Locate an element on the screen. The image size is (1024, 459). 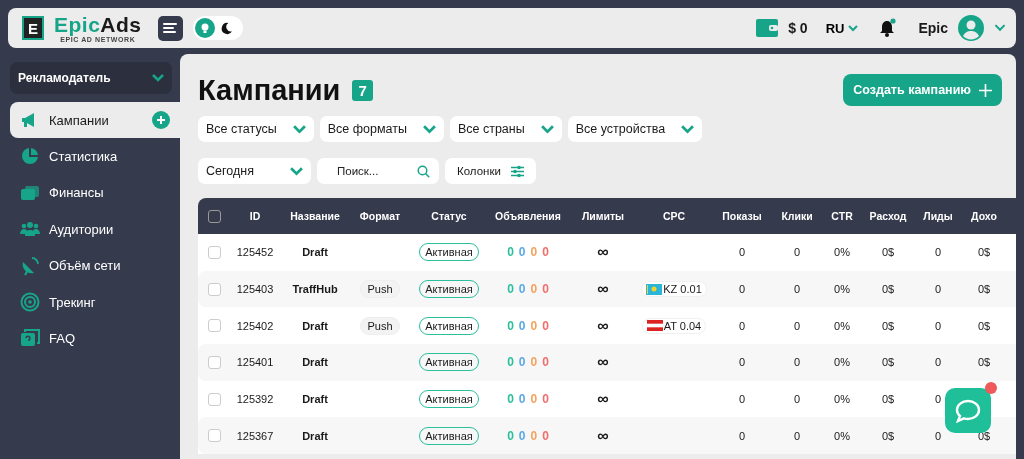
sidebar-item: Аудитории is located at coordinates (90, 229).